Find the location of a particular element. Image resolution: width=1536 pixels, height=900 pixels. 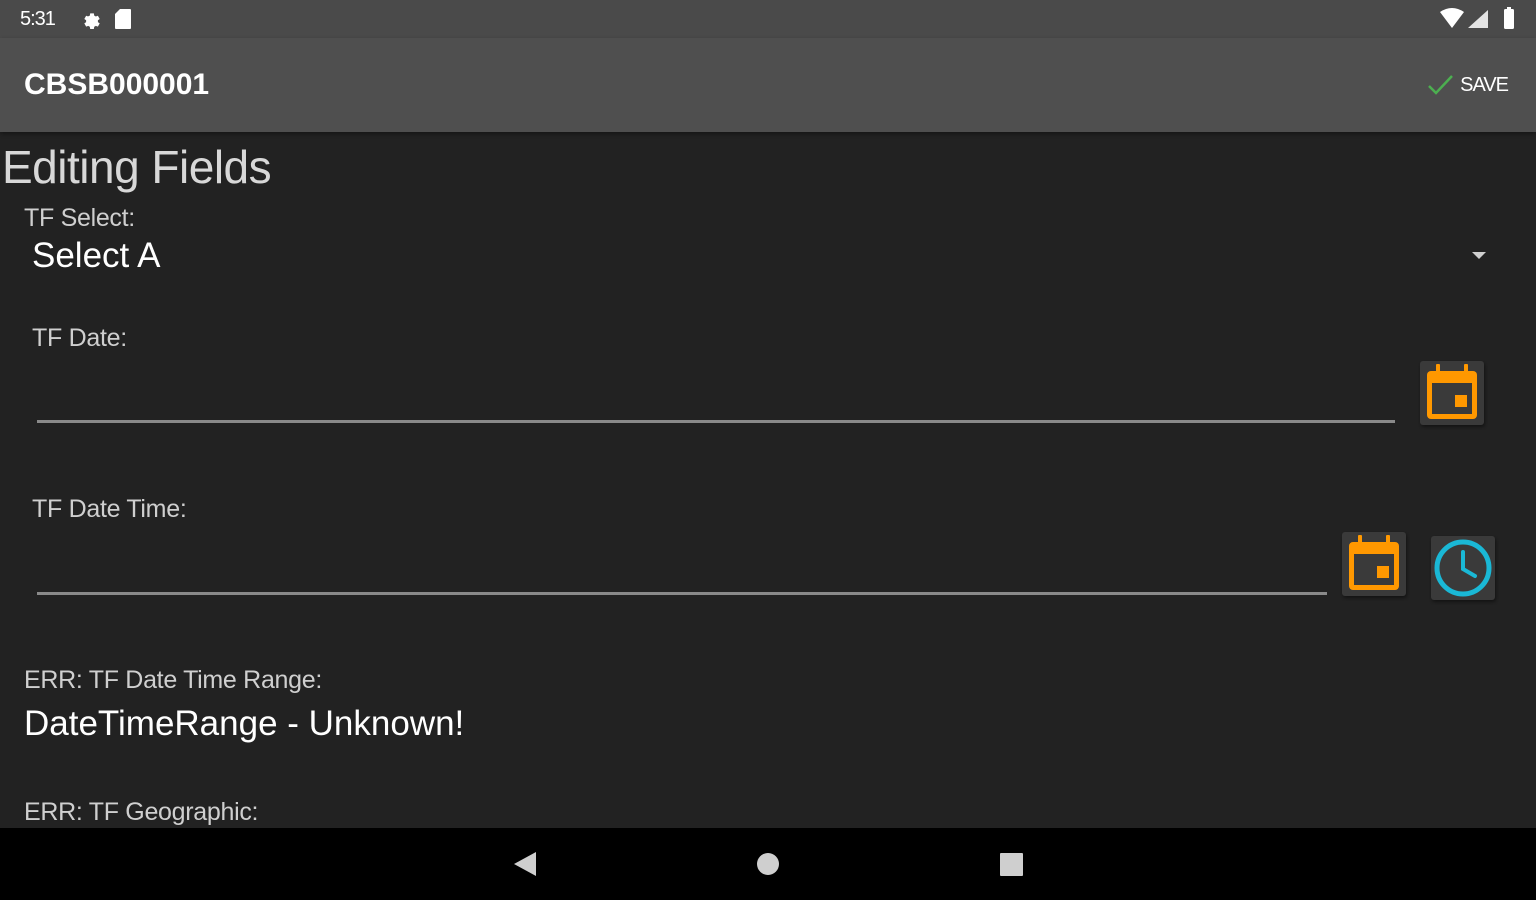

check-icon is located at coordinates (1441, 85).